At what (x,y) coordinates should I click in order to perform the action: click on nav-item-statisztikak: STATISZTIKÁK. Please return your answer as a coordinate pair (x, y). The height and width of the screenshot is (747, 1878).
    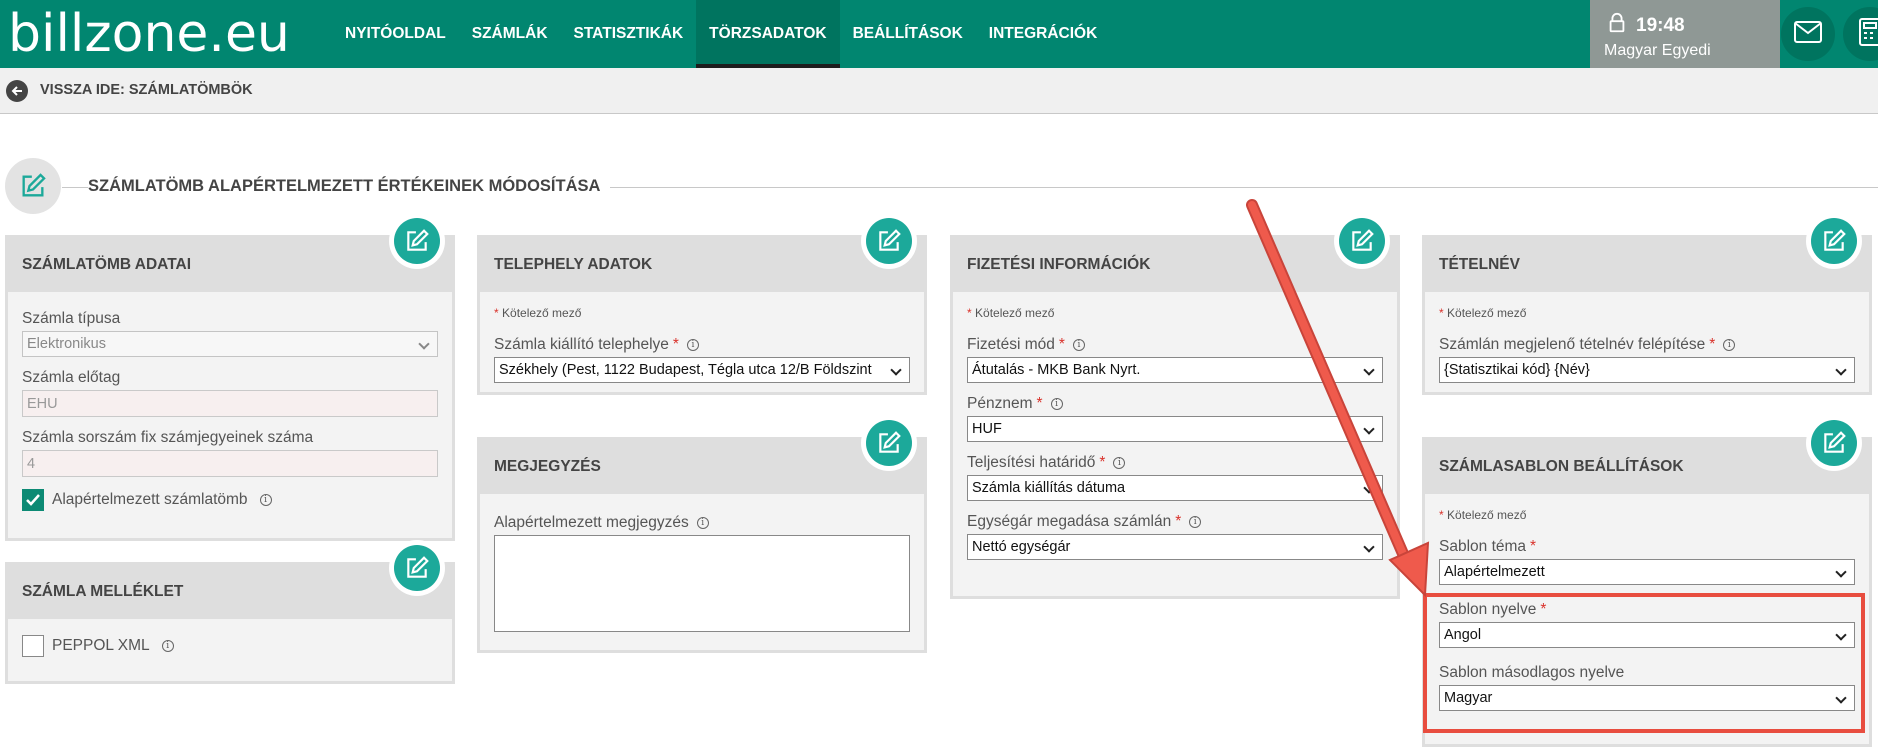
    Looking at the image, I should click on (629, 34).